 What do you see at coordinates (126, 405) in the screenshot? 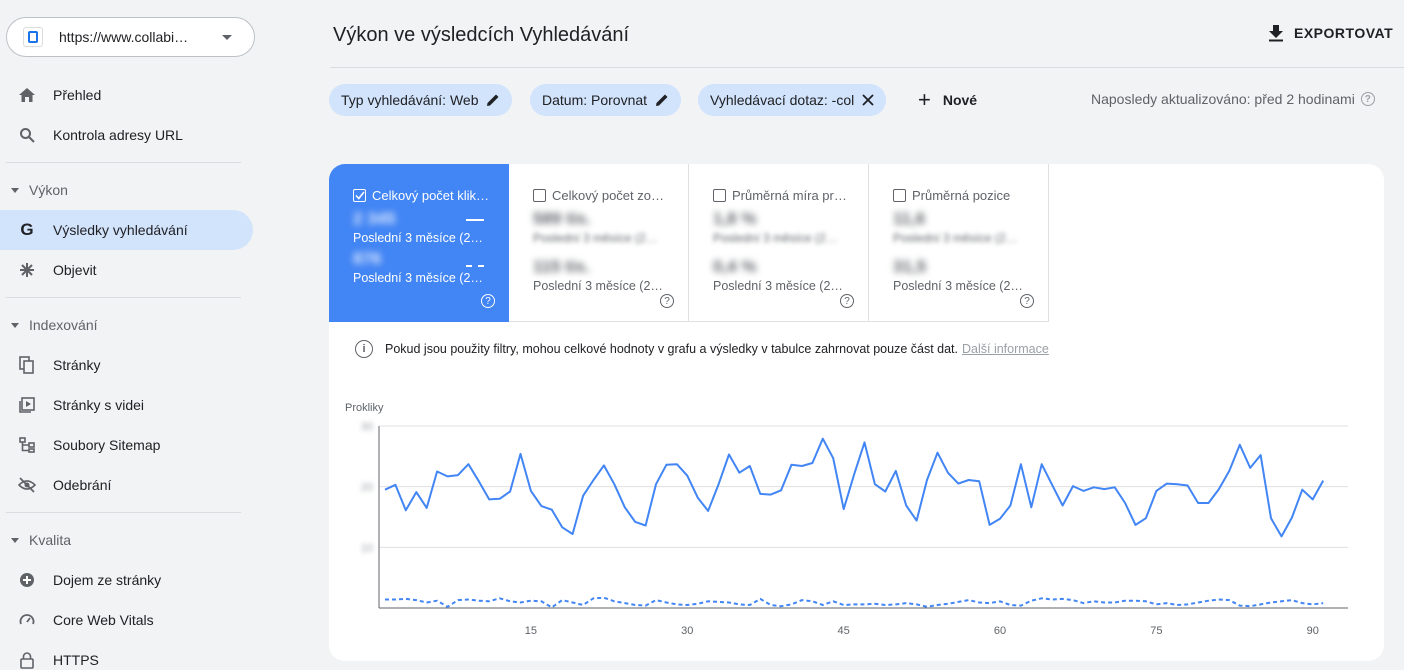
I see `sidebar-item-stranky-s-videi: Stránky s videi` at bounding box center [126, 405].